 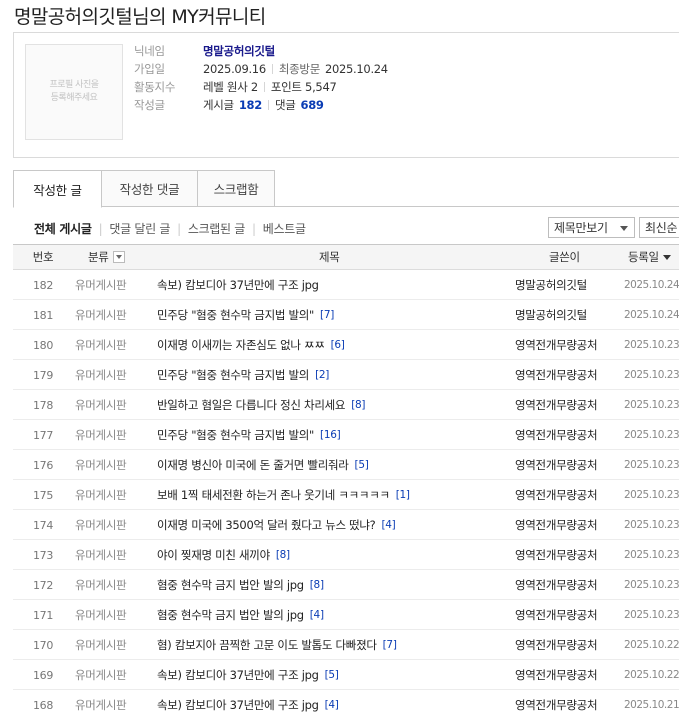 What do you see at coordinates (267, 645) in the screenshot?
I see `post-title: 혐) 캄보지아 끔찍한 고문 이도 발톱도 다빠졌다` at bounding box center [267, 645].